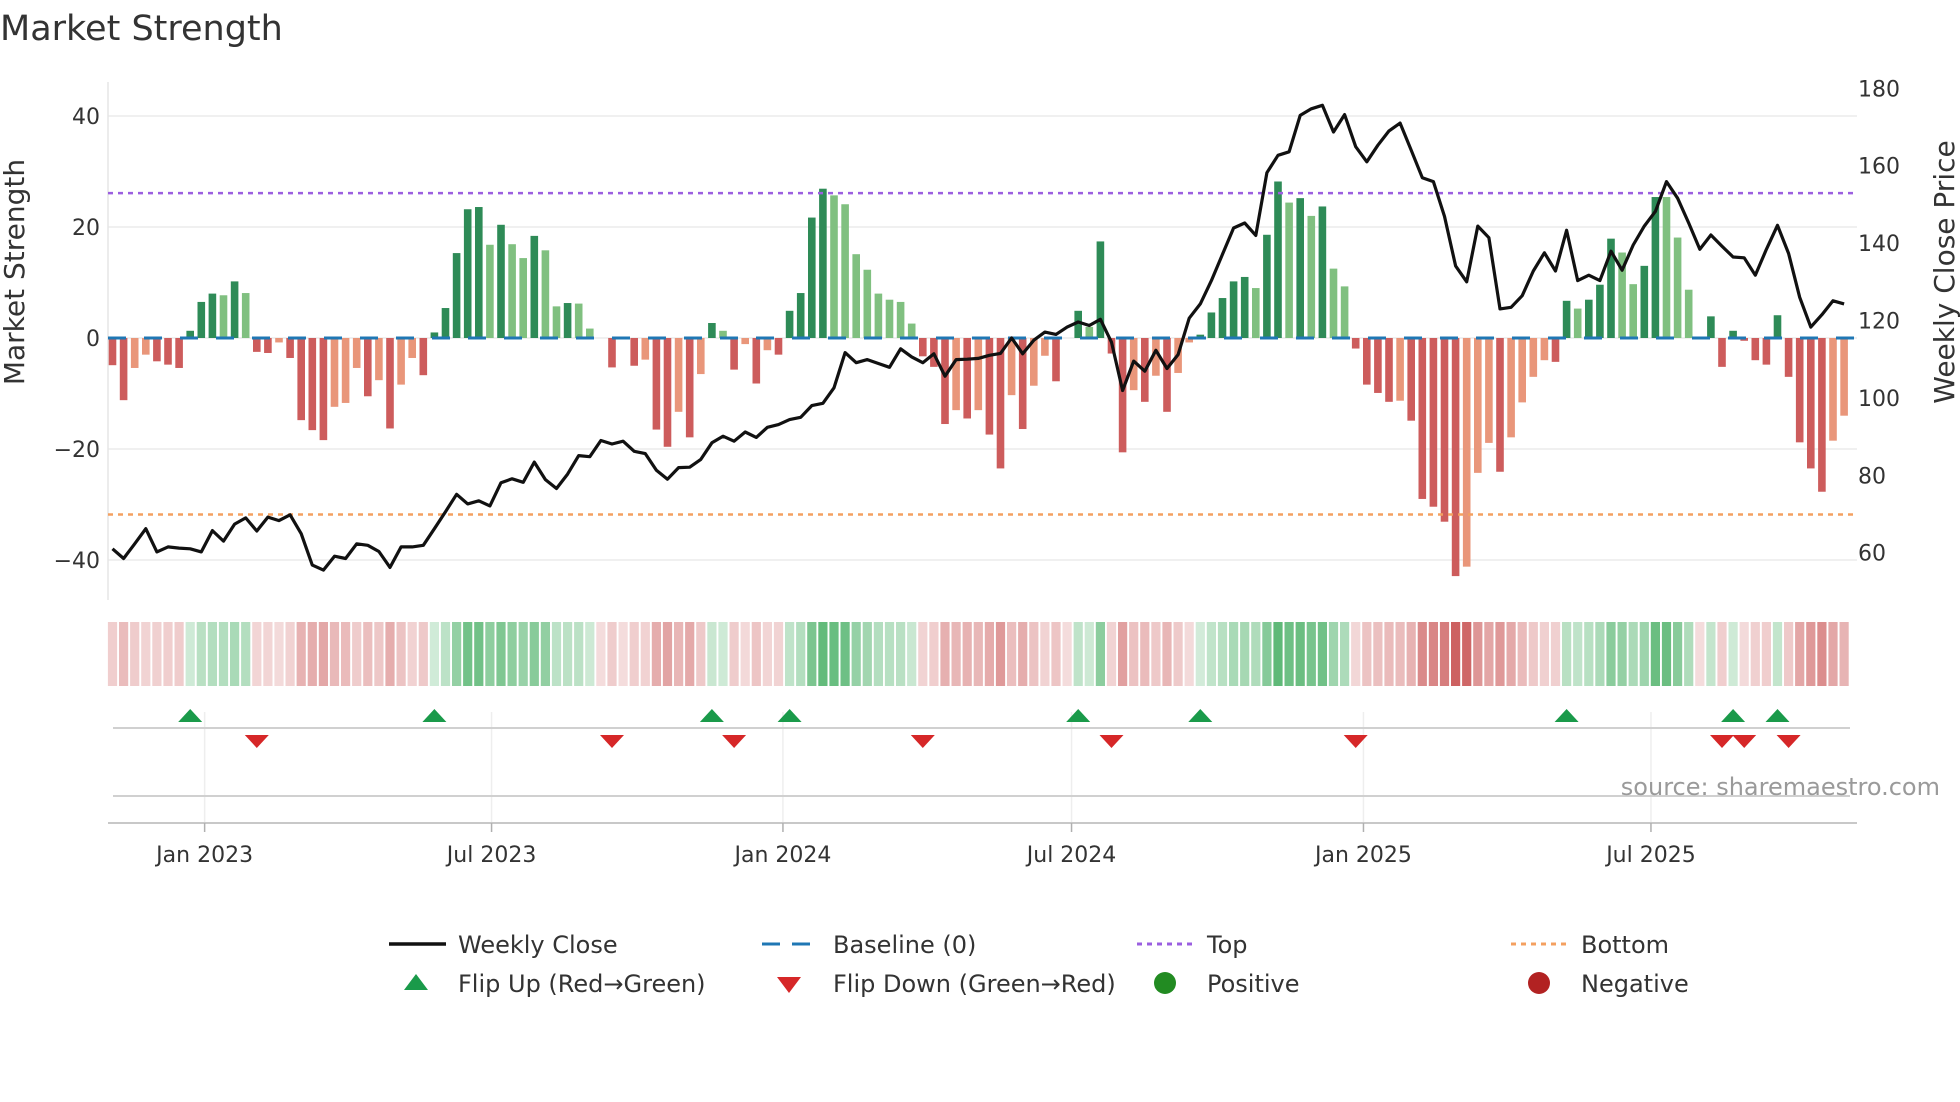  I want to click on y2-tick-label: 60, so click(1872, 554).